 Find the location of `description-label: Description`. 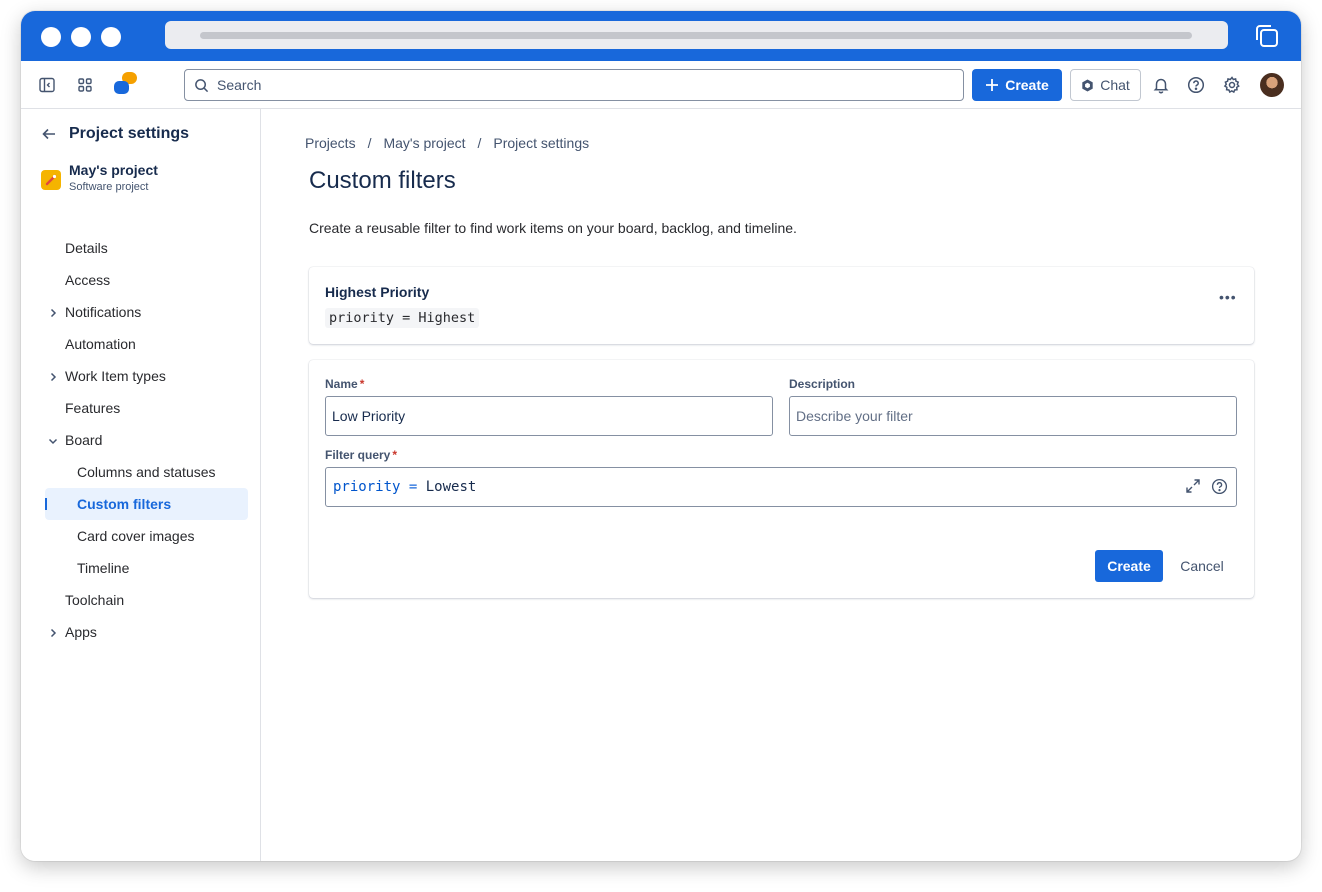

description-label: Description is located at coordinates (822, 384).